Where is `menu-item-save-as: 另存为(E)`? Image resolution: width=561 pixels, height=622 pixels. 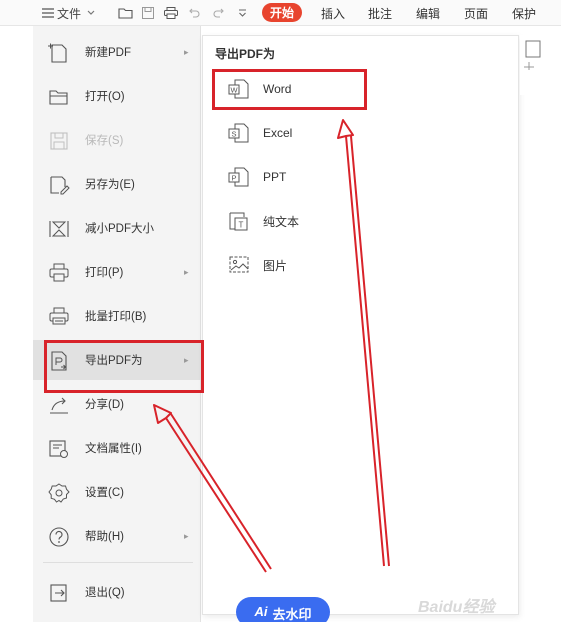
menu-item-save-as: 另存为(E) is located at coordinates (117, 184).